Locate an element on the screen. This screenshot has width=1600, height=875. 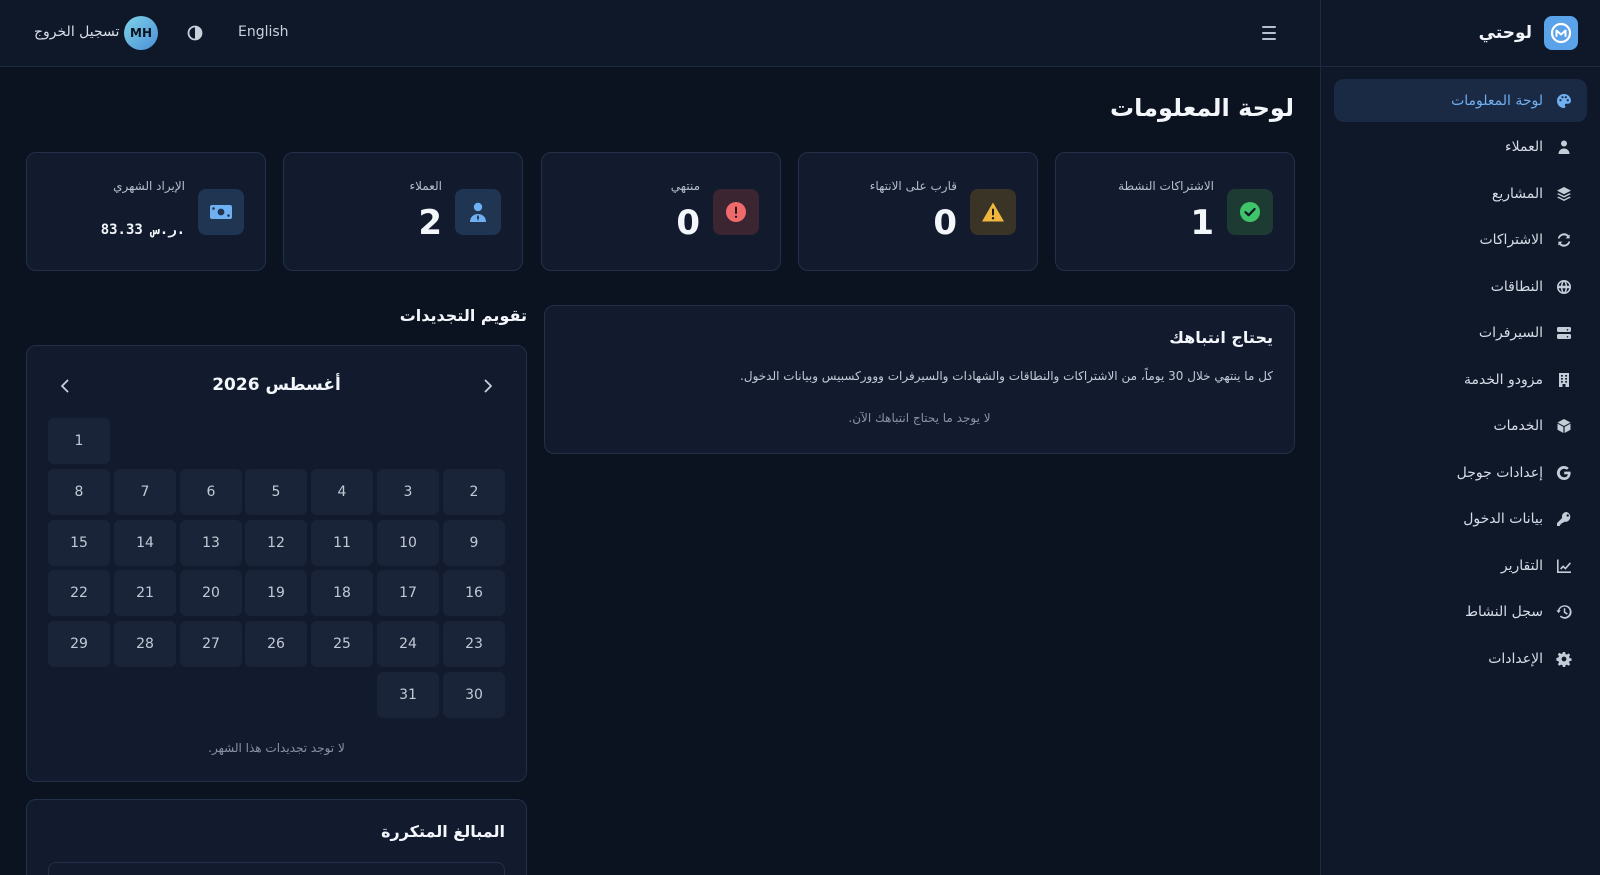
sidebar-item-dashboard: لوحة المعلومات is located at coordinates (1460, 100).